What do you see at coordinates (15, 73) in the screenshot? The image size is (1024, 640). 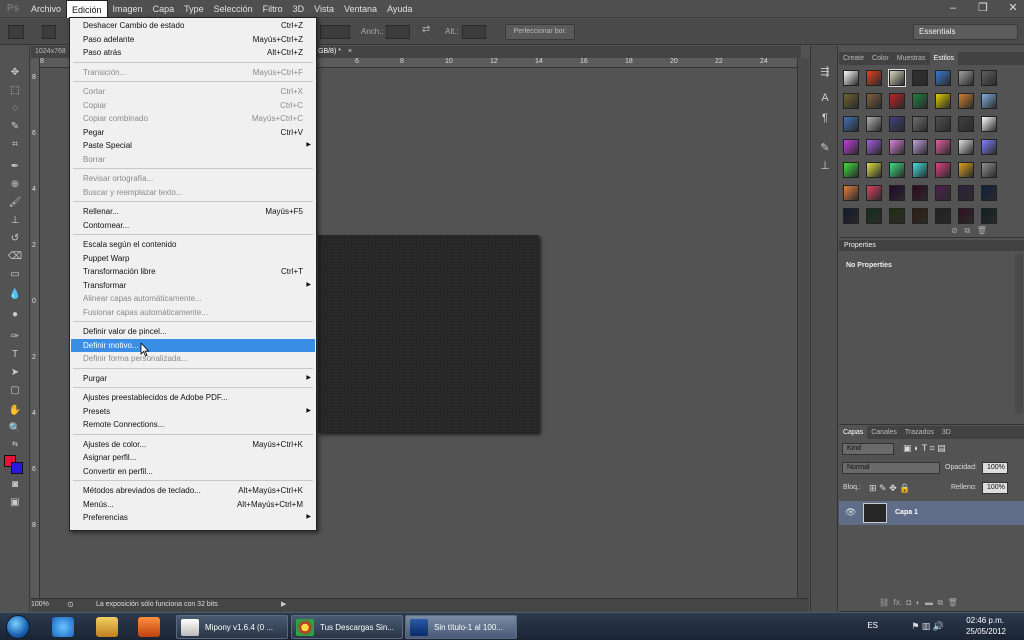 I see `move-tool-icon: ✥` at bounding box center [15, 73].